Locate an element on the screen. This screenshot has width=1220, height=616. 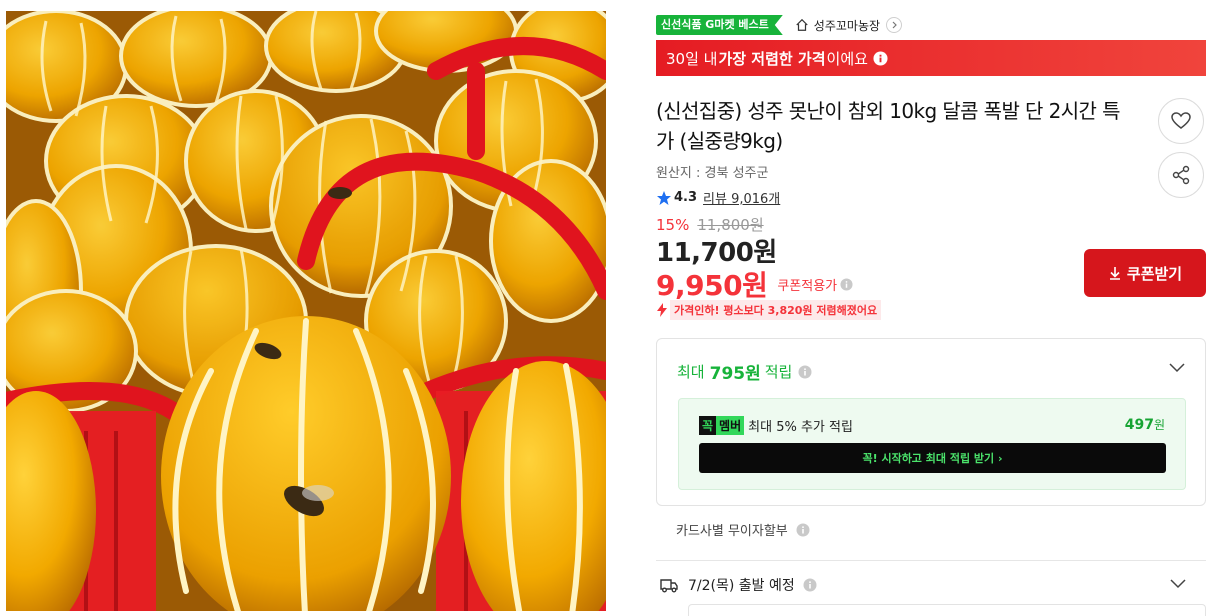
rating-score: 4.3 is located at coordinates (686, 197).